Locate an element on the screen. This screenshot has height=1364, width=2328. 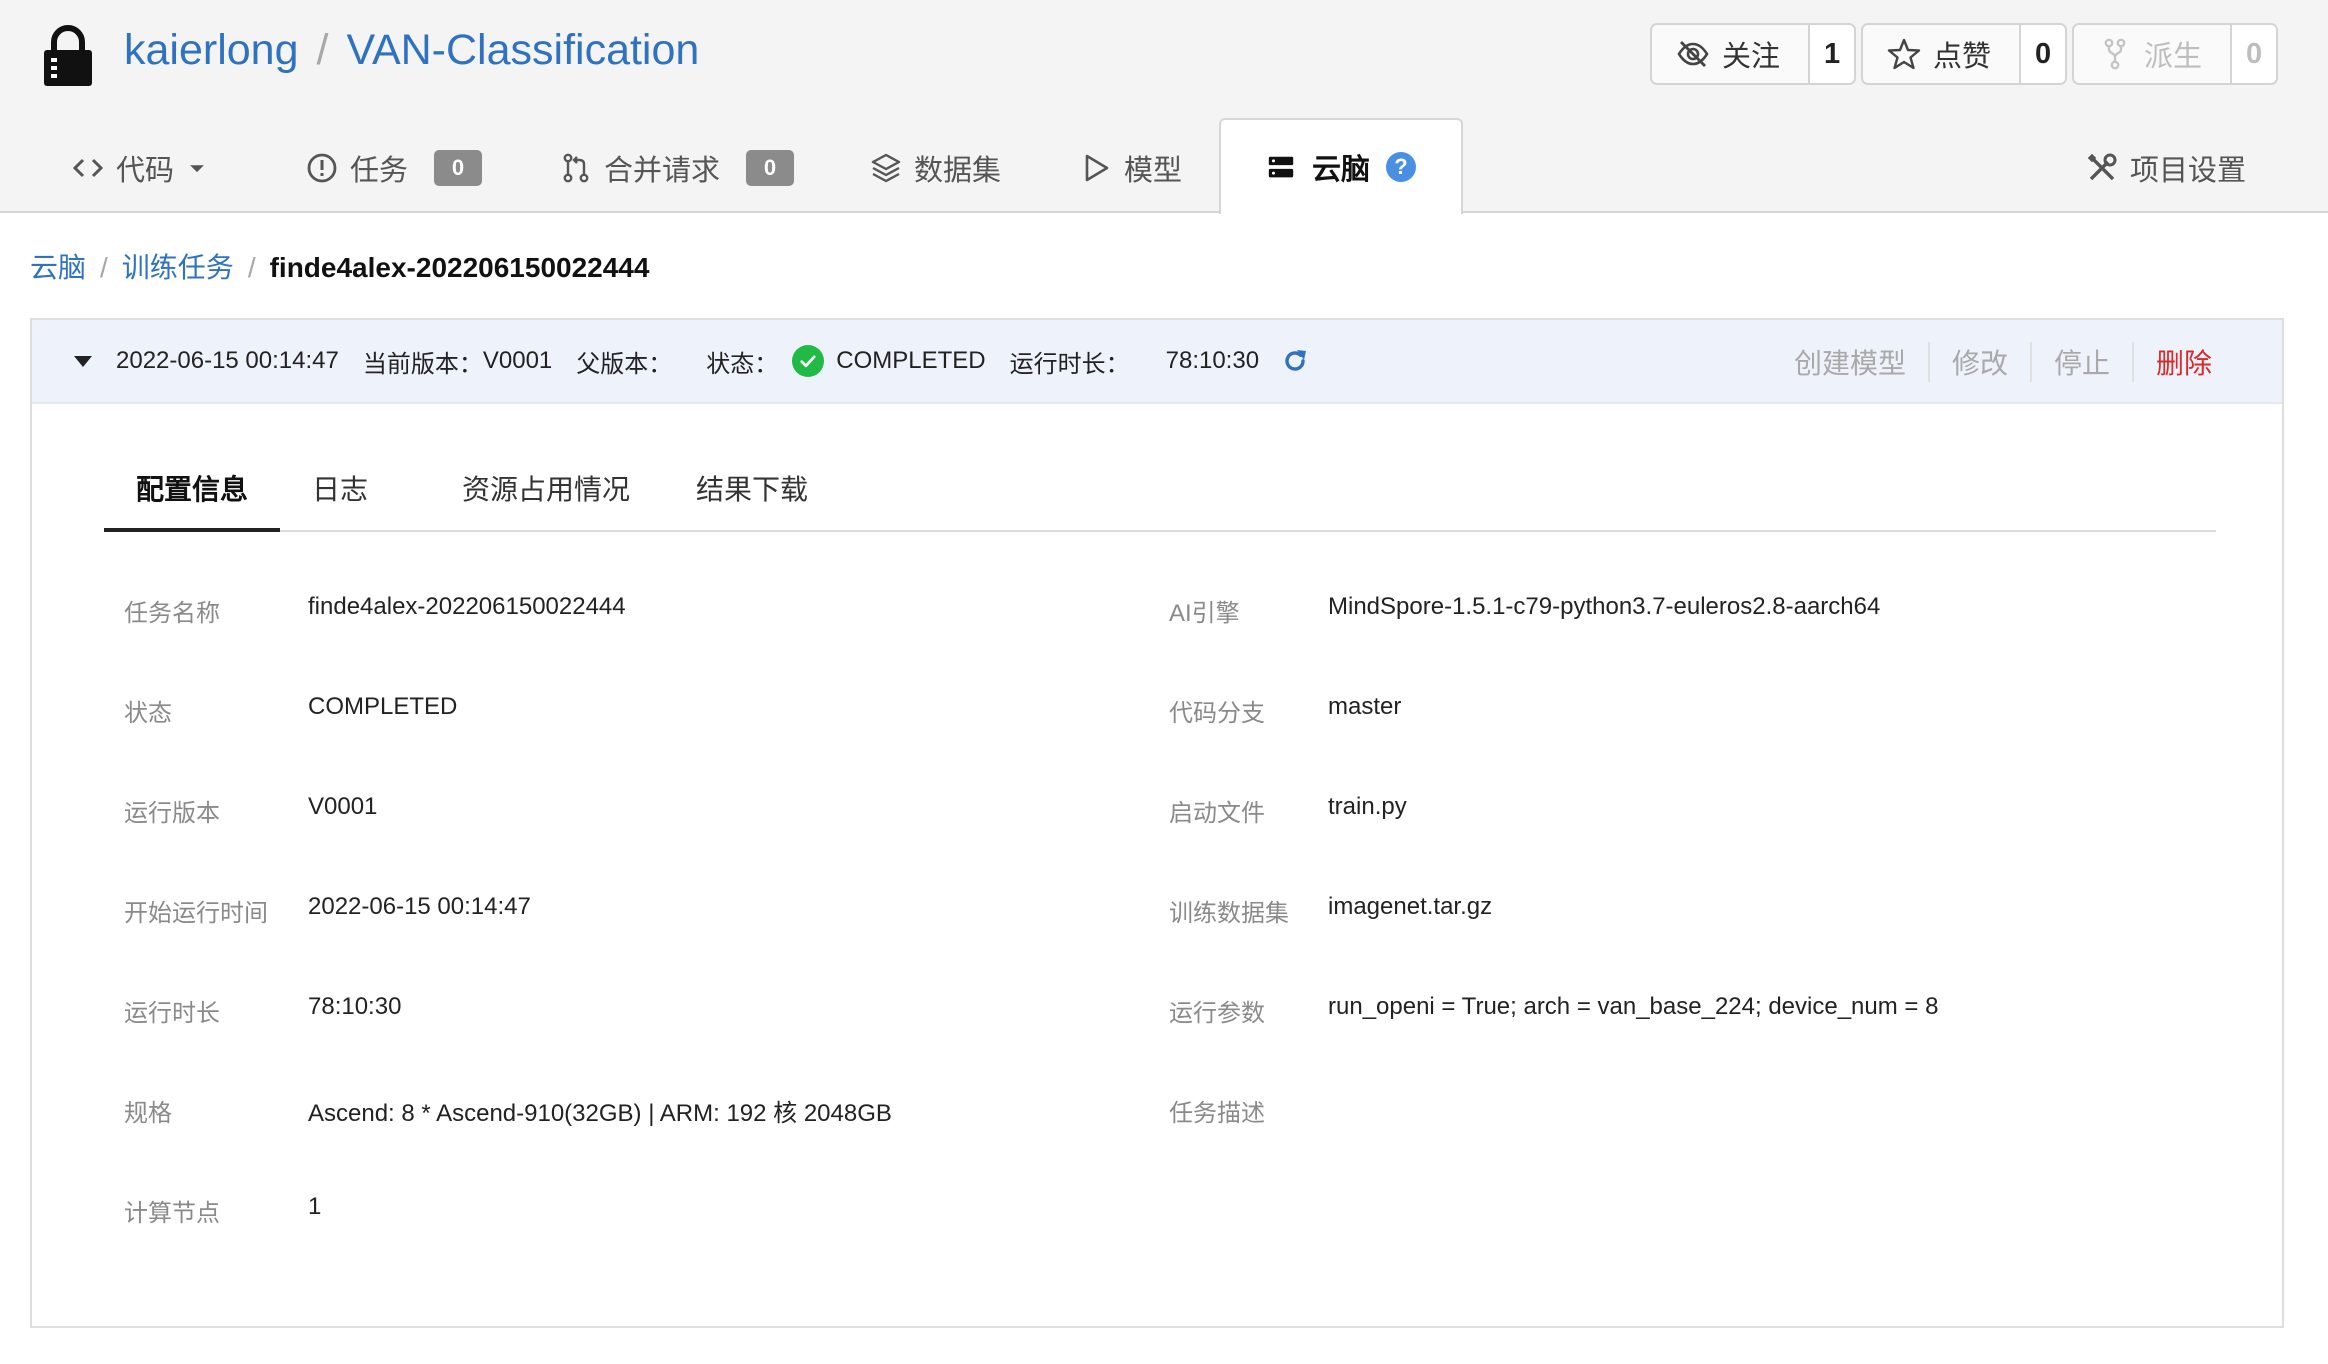
task-description-label: 任务描述 is located at coordinates (1217, 1113).